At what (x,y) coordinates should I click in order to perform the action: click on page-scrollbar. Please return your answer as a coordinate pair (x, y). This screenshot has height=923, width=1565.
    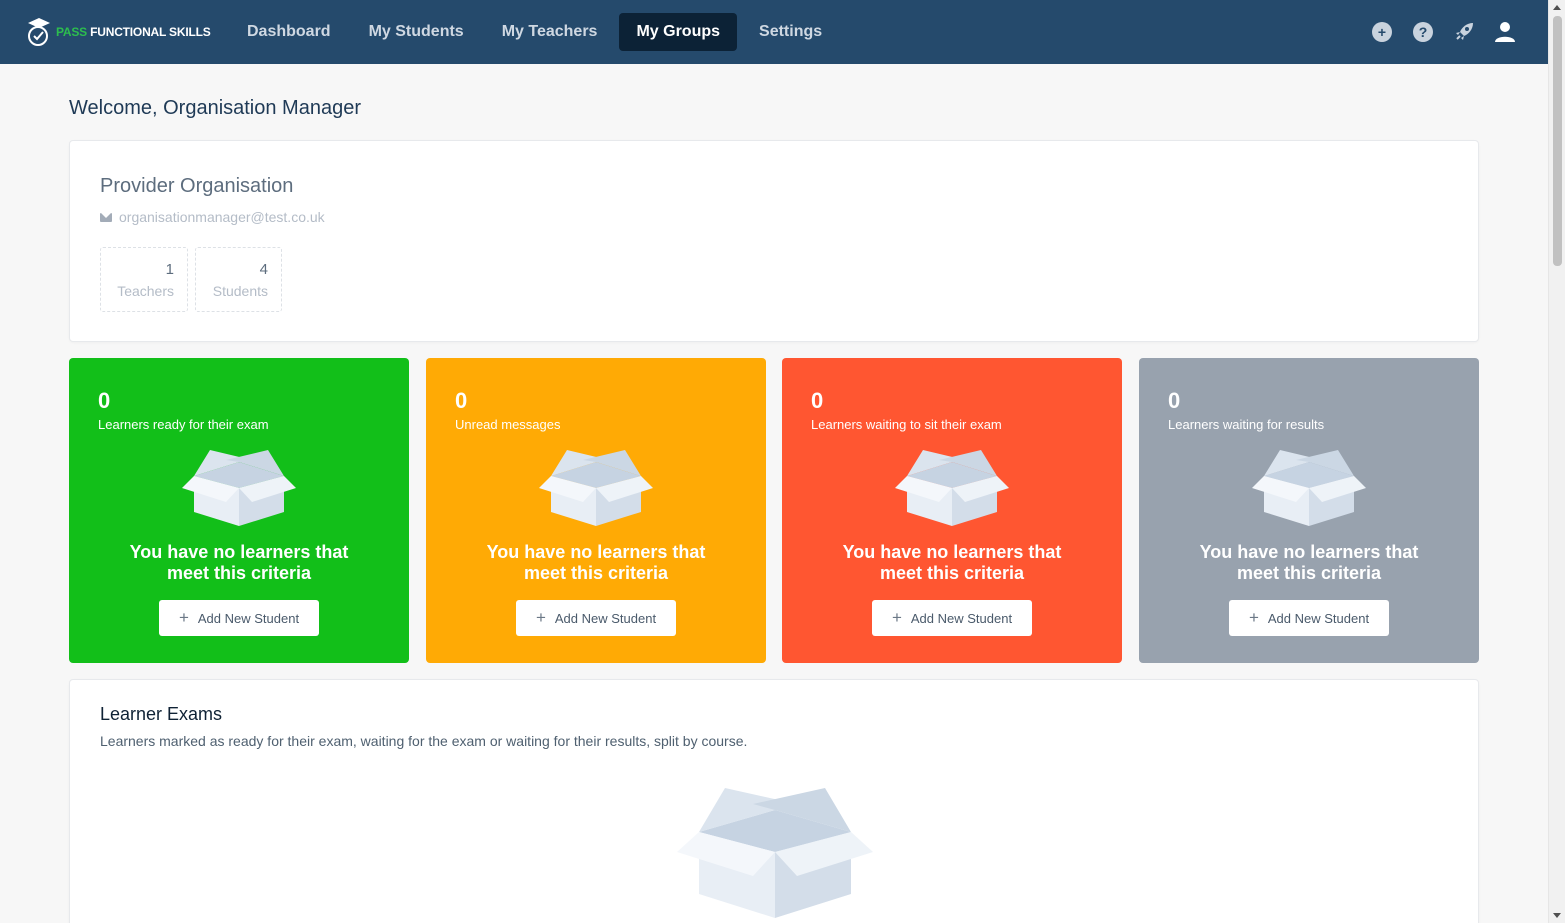
    Looking at the image, I should click on (1556, 461).